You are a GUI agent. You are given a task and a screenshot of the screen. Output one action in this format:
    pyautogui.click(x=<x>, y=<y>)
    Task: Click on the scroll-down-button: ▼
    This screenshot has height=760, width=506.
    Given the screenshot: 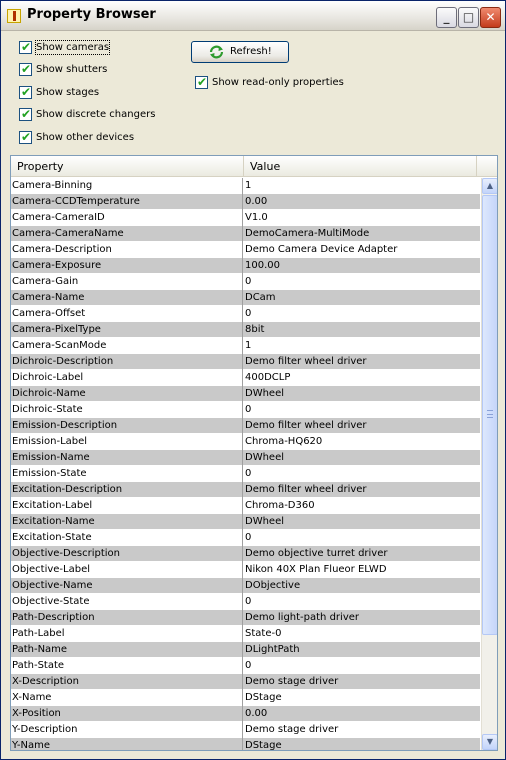 What is the action you would take?
    pyautogui.click(x=489, y=742)
    